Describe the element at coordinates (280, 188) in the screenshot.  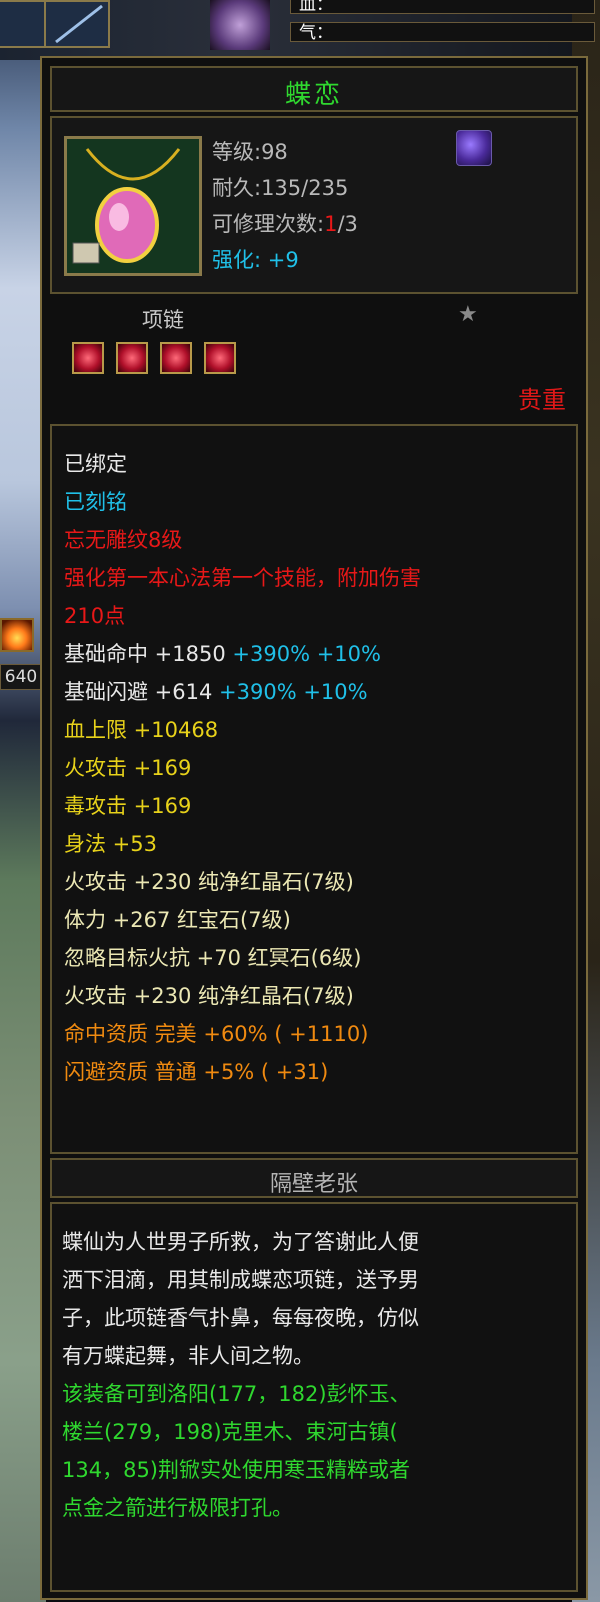
I see `item-durability: 耐久:135/235` at that location.